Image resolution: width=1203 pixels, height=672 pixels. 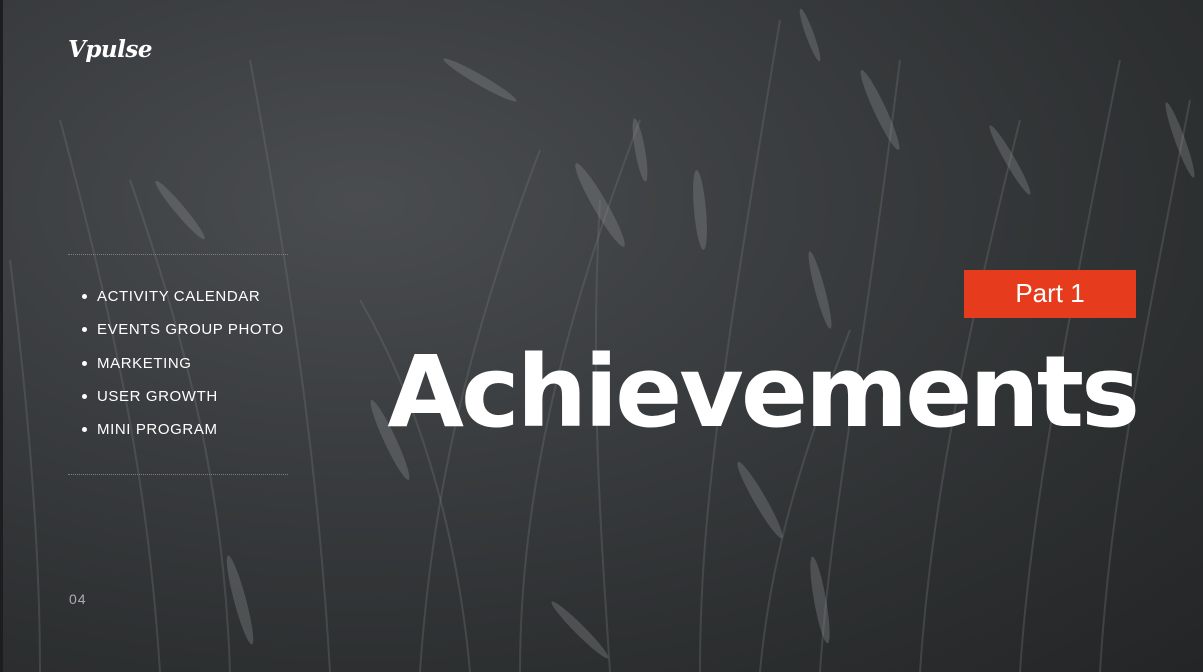 I want to click on agenda-top-divider, so click(x=178, y=254).